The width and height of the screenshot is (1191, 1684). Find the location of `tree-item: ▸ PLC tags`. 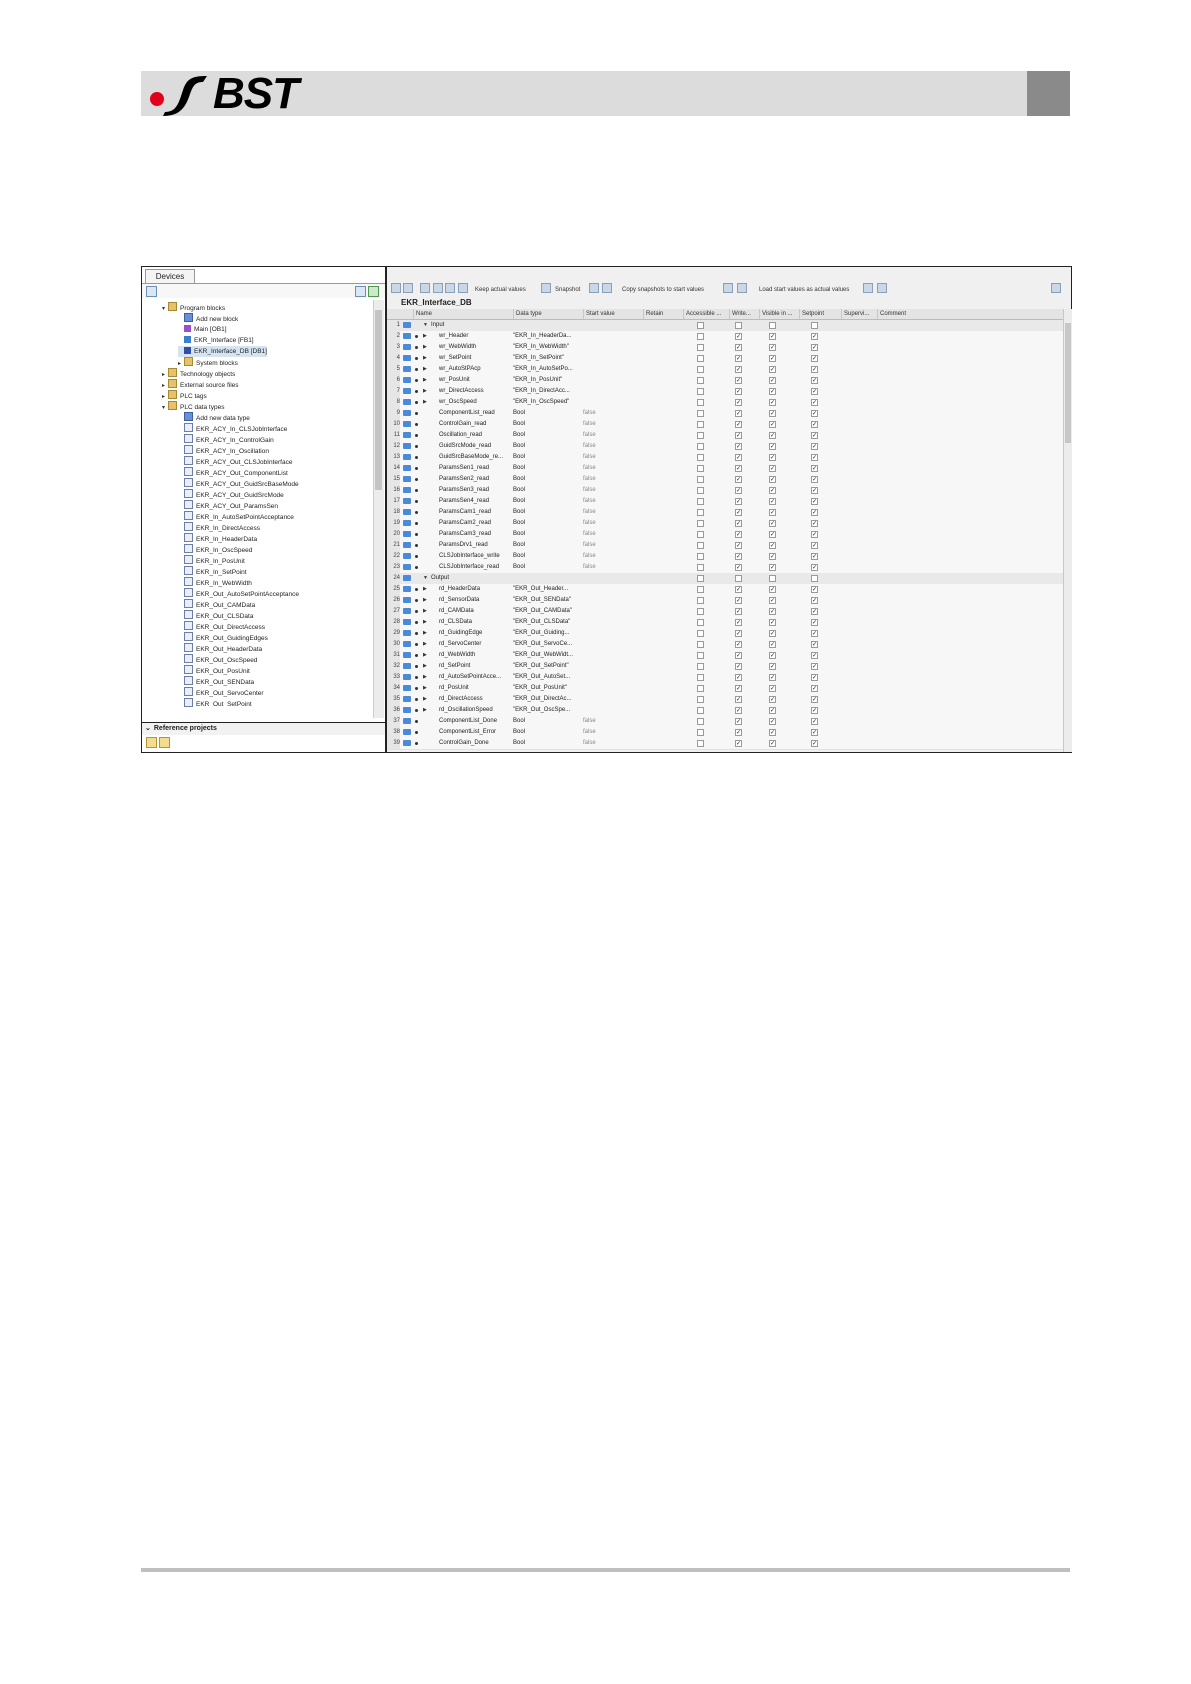

tree-item: ▸ PLC tags is located at coordinates (184, 395).